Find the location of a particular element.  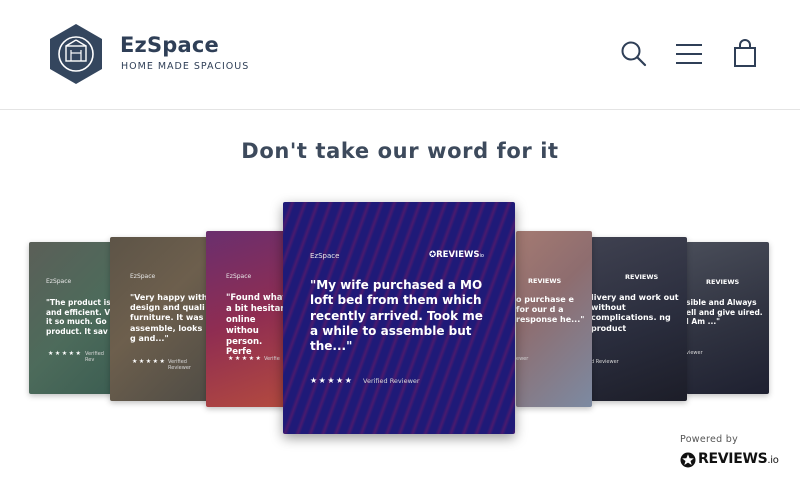

provider-name: REVIEWS is located at coordinates (458, 255).